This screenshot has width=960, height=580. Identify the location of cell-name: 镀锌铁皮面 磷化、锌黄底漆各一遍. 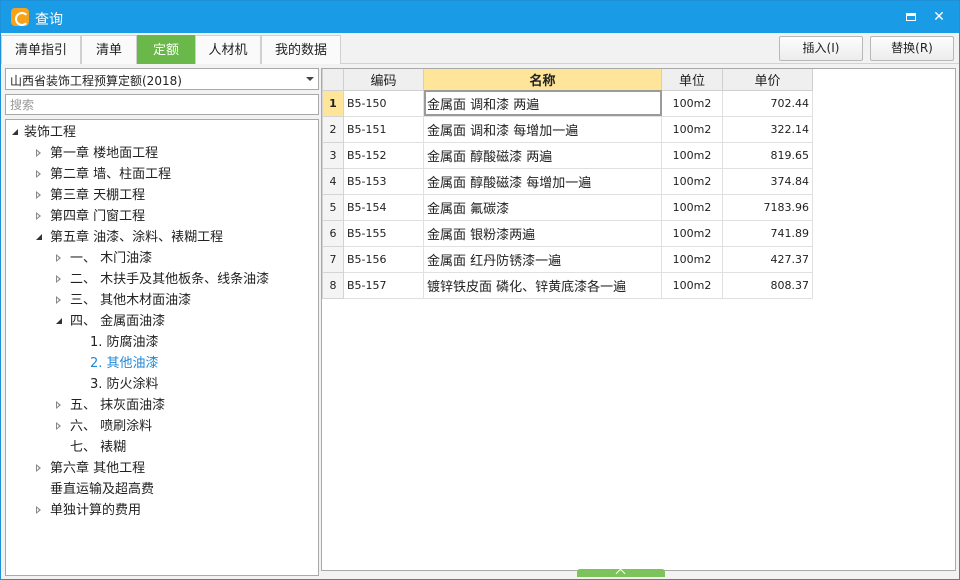
(542, 285).